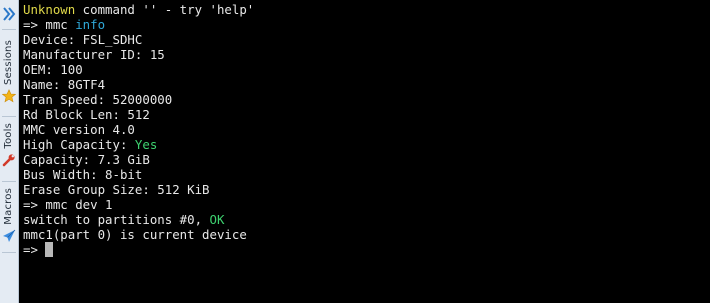 This screenshot has height=303, width=710. What do you see at coordinates (366, 9) in the screenshot?
I see `terminal-line: Unknown command '' - try 'help'` at bounding box center [366, 9].